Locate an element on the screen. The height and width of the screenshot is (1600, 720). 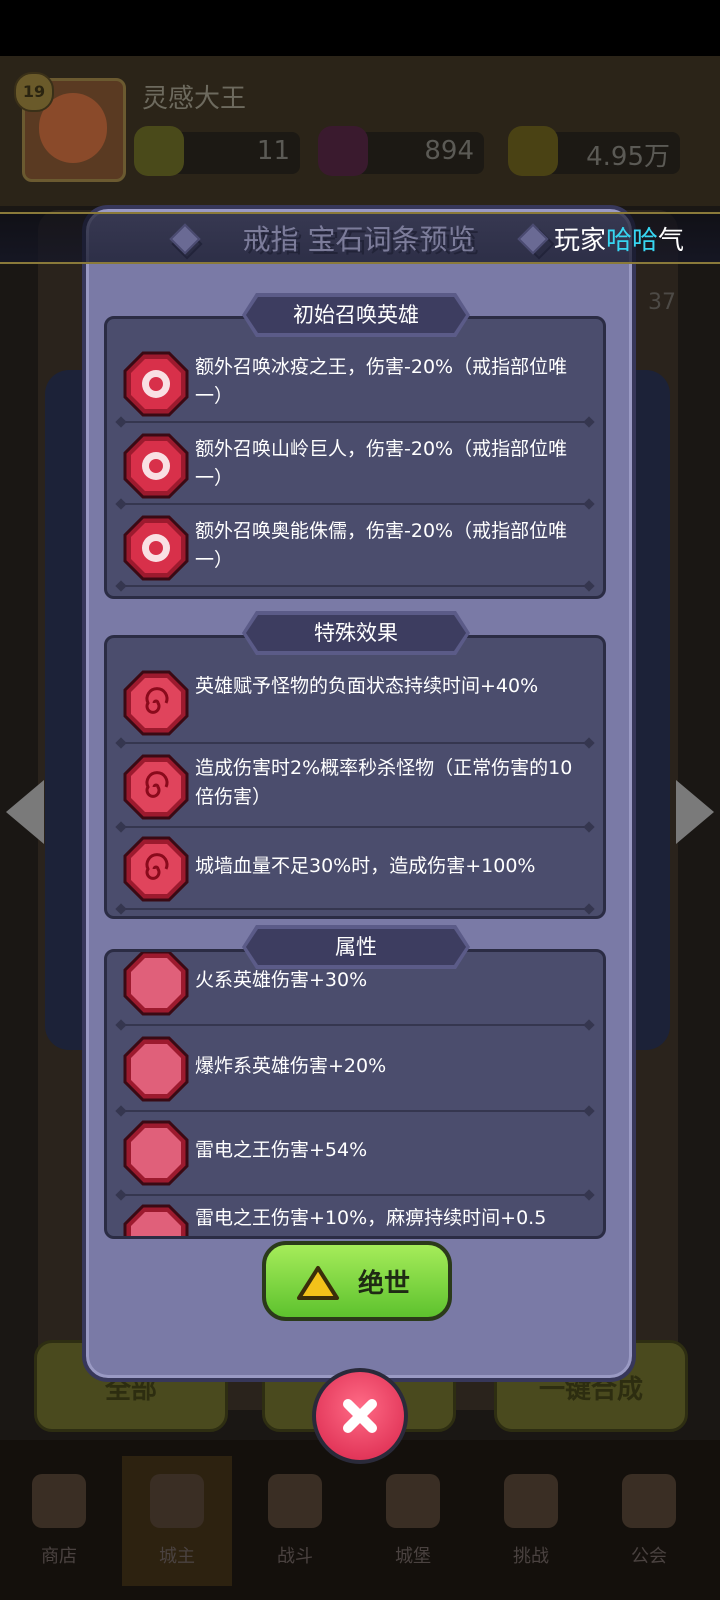
nav-lord: 城主 is located at coordinates (177, 1521).